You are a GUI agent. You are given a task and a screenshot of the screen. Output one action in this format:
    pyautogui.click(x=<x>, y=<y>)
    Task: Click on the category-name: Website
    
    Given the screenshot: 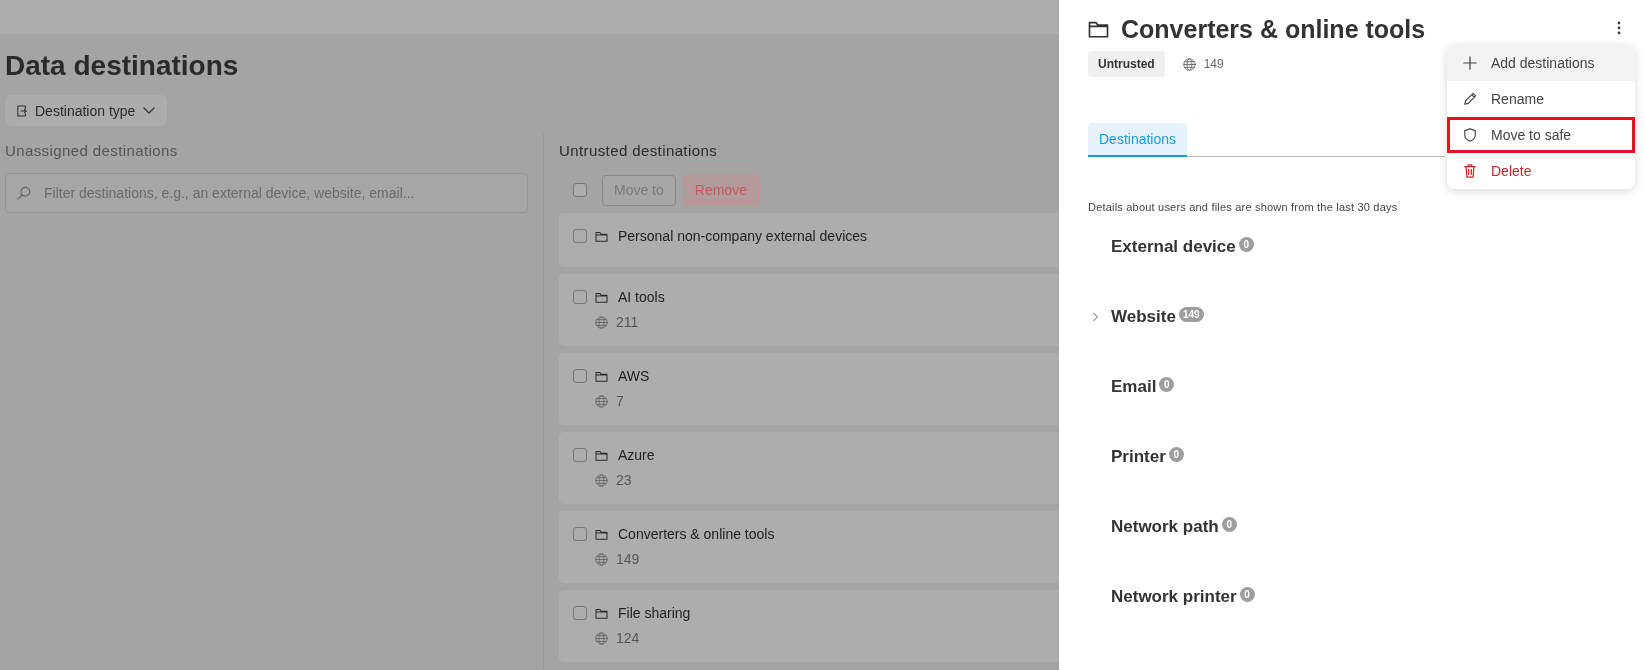 What is the action you would take?
    pyautogui.click(x=1143, y=317)
    